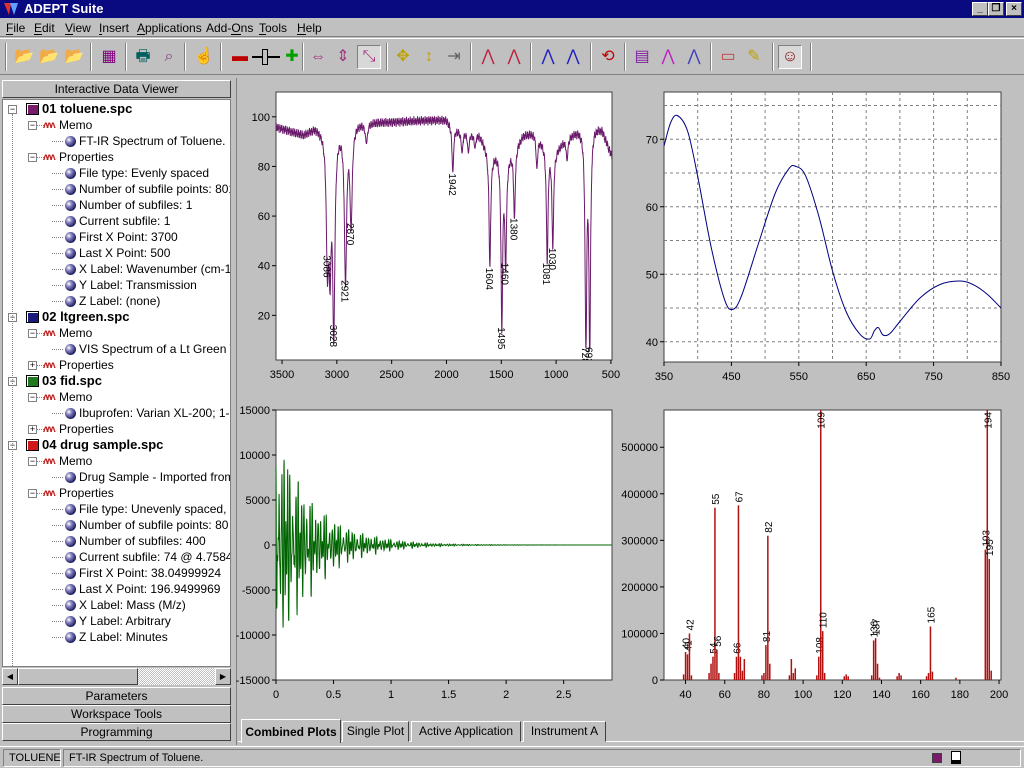 This screenshot has height=768, width=1024. What do you see at coordinates (881, 695) in the screenshot?
I see `x-tick-label: 140` at bounding box center [881, 695].